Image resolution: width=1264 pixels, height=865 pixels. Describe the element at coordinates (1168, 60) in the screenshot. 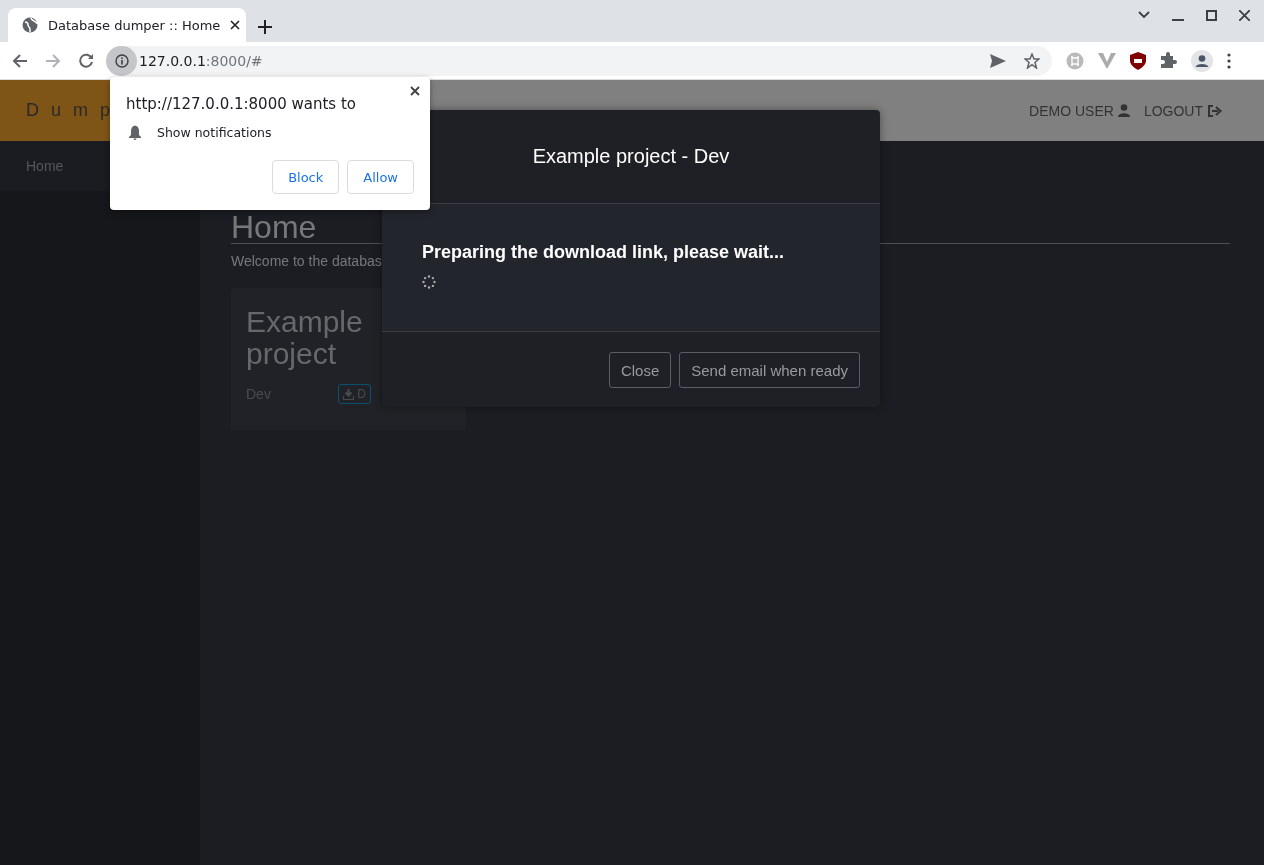

I see `puzzle-icon` at that location.